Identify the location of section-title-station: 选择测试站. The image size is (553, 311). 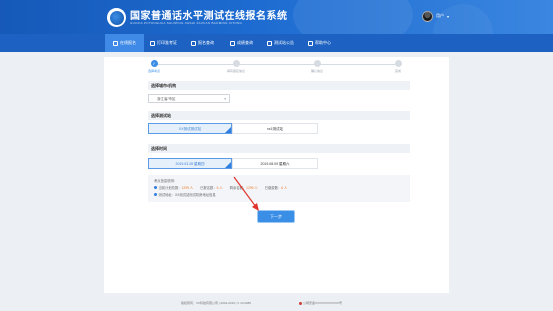
(279, 115).